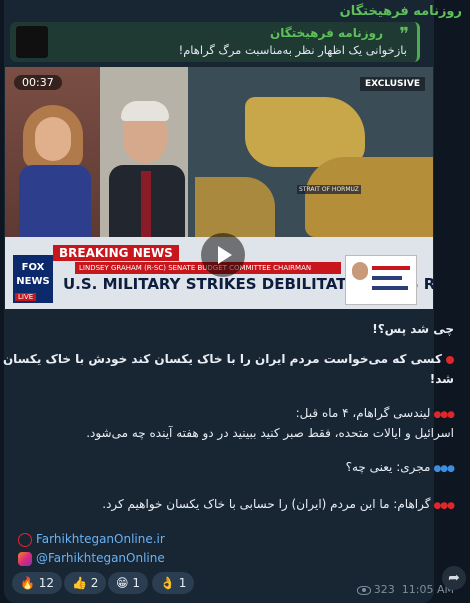  Describe the element at coordinates (46, 583) in the screenshot. I see `reaction-count: 12` at that location.